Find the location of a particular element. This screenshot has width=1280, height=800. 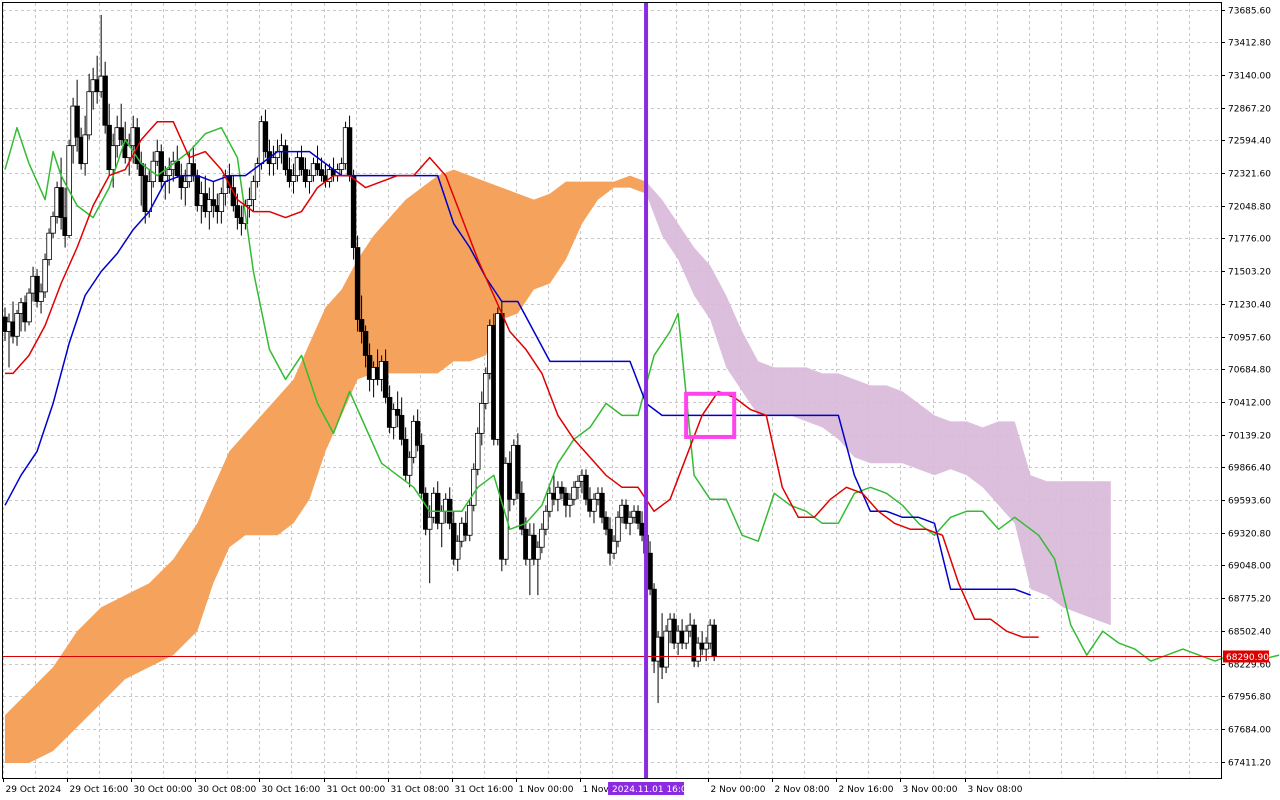

y-tick-label: 71230.40 is located at coordinates (1249, 306).